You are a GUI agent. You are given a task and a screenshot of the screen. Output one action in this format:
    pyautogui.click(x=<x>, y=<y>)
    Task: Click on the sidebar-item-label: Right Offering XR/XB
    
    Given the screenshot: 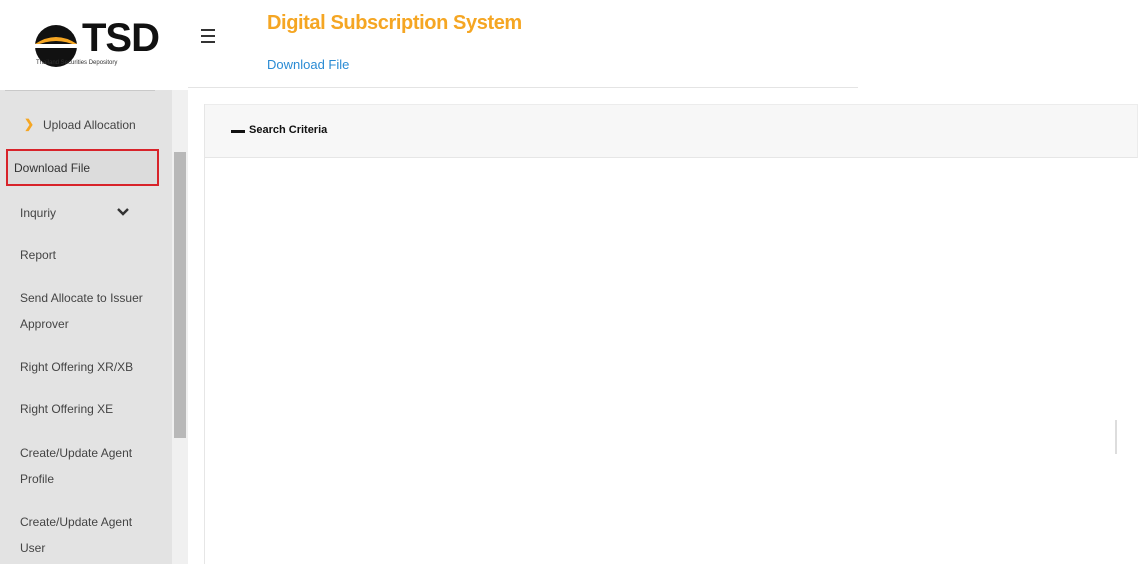 What is the action you would take?
    pyautogui.click(x=77, y=367)
    